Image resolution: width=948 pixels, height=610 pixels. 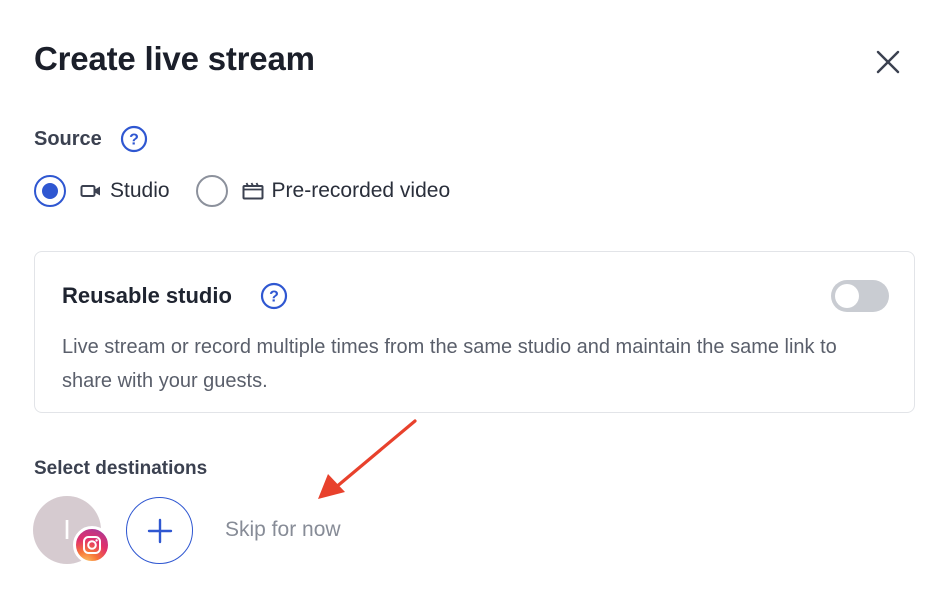 I want to click on pre-recorded-radio, so click(x=211, y=191).